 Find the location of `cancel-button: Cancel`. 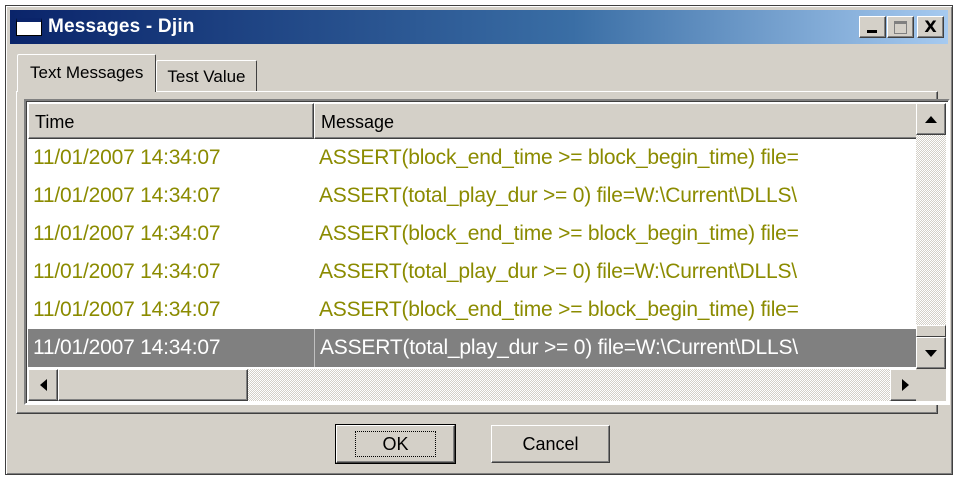

cancel-button: Cancel is located at coordinates (550, 444).